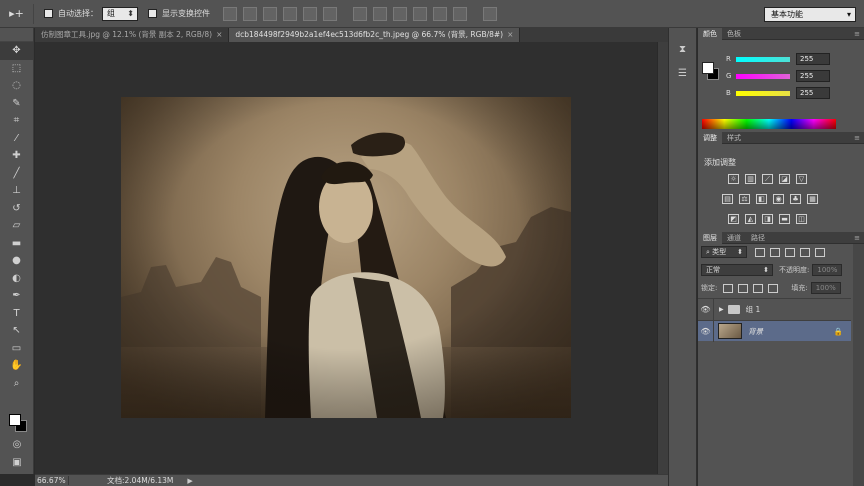 The width and height of the screenshot is (864, 486). What do you see at coordinates (733, 179) in the screenshot?
I see `brightness-contrast-icon: ☼` at bounding box center [733, 179].